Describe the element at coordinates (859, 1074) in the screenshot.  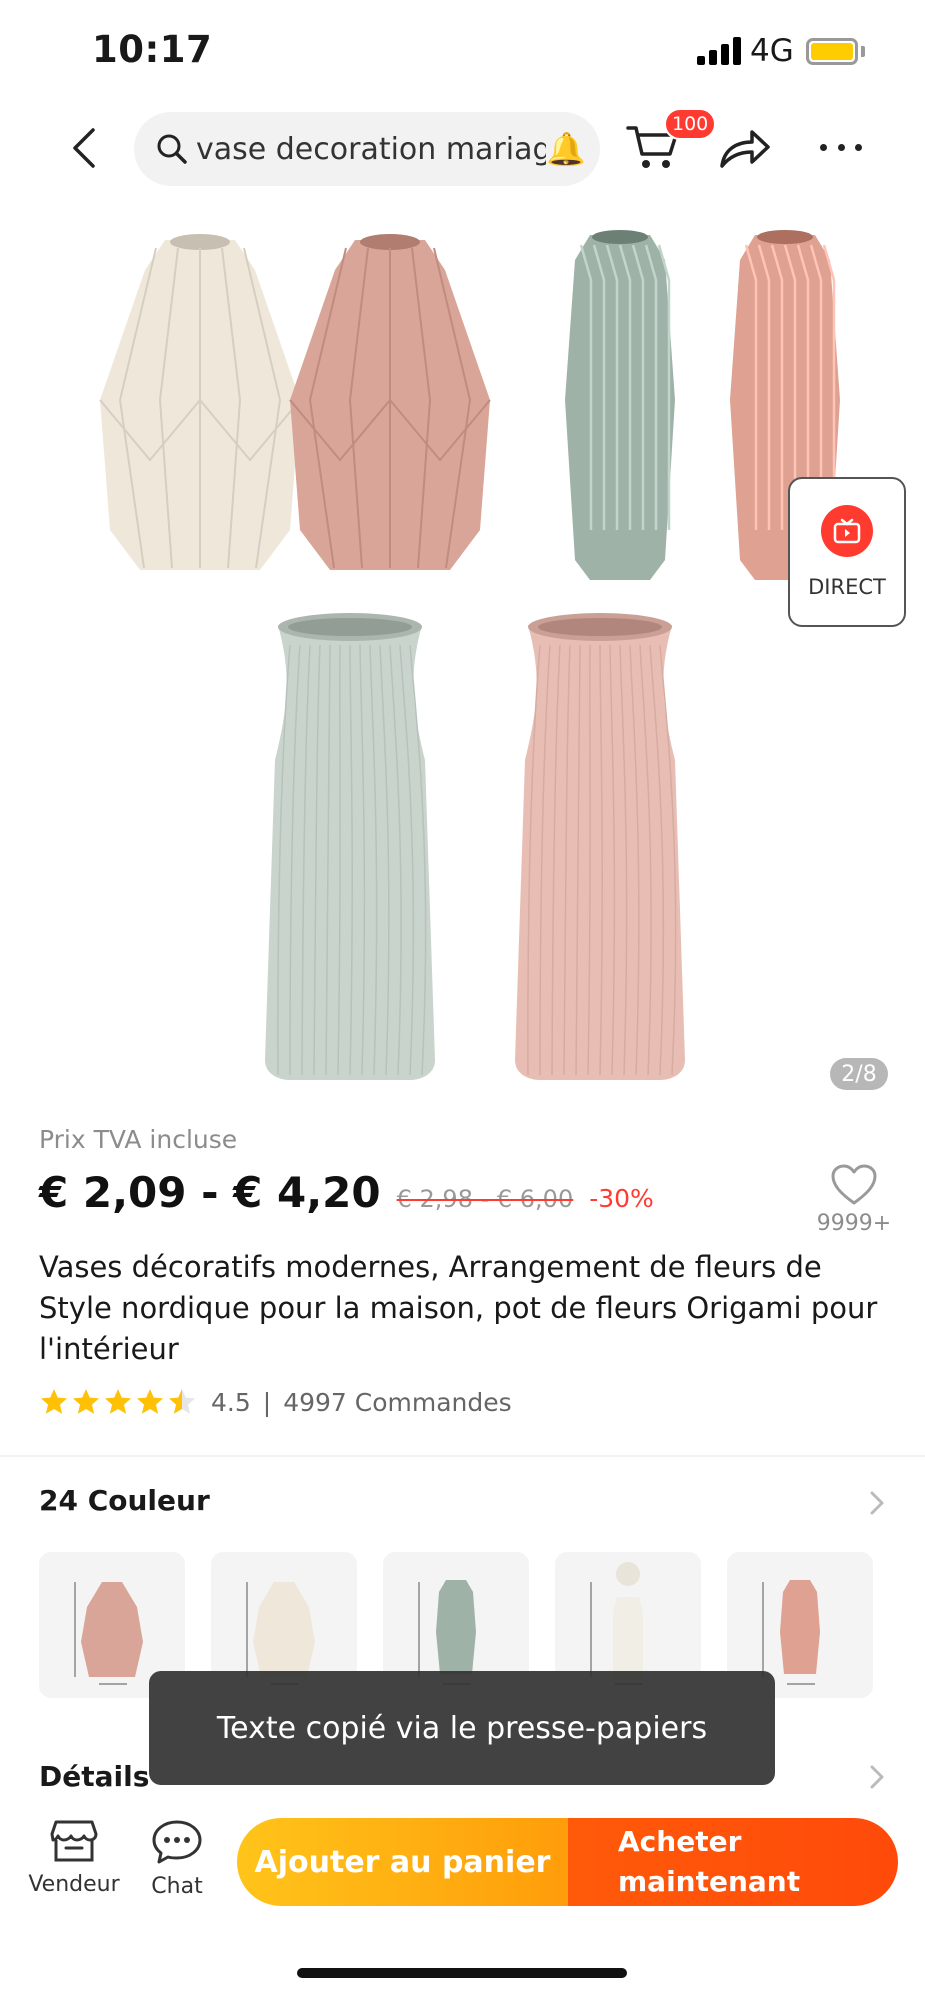
I see `image-page-indicator: 2/8` at that location.